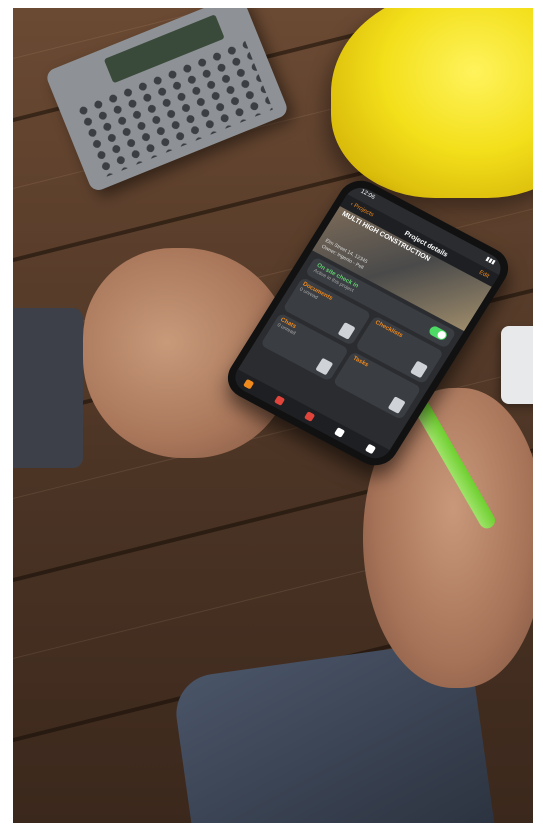 Image resolution: width=543 pixels, height=828 pixels. Describe the element at coordinates (279, 400) in the screenshot. I see `alert-icon` at that location.